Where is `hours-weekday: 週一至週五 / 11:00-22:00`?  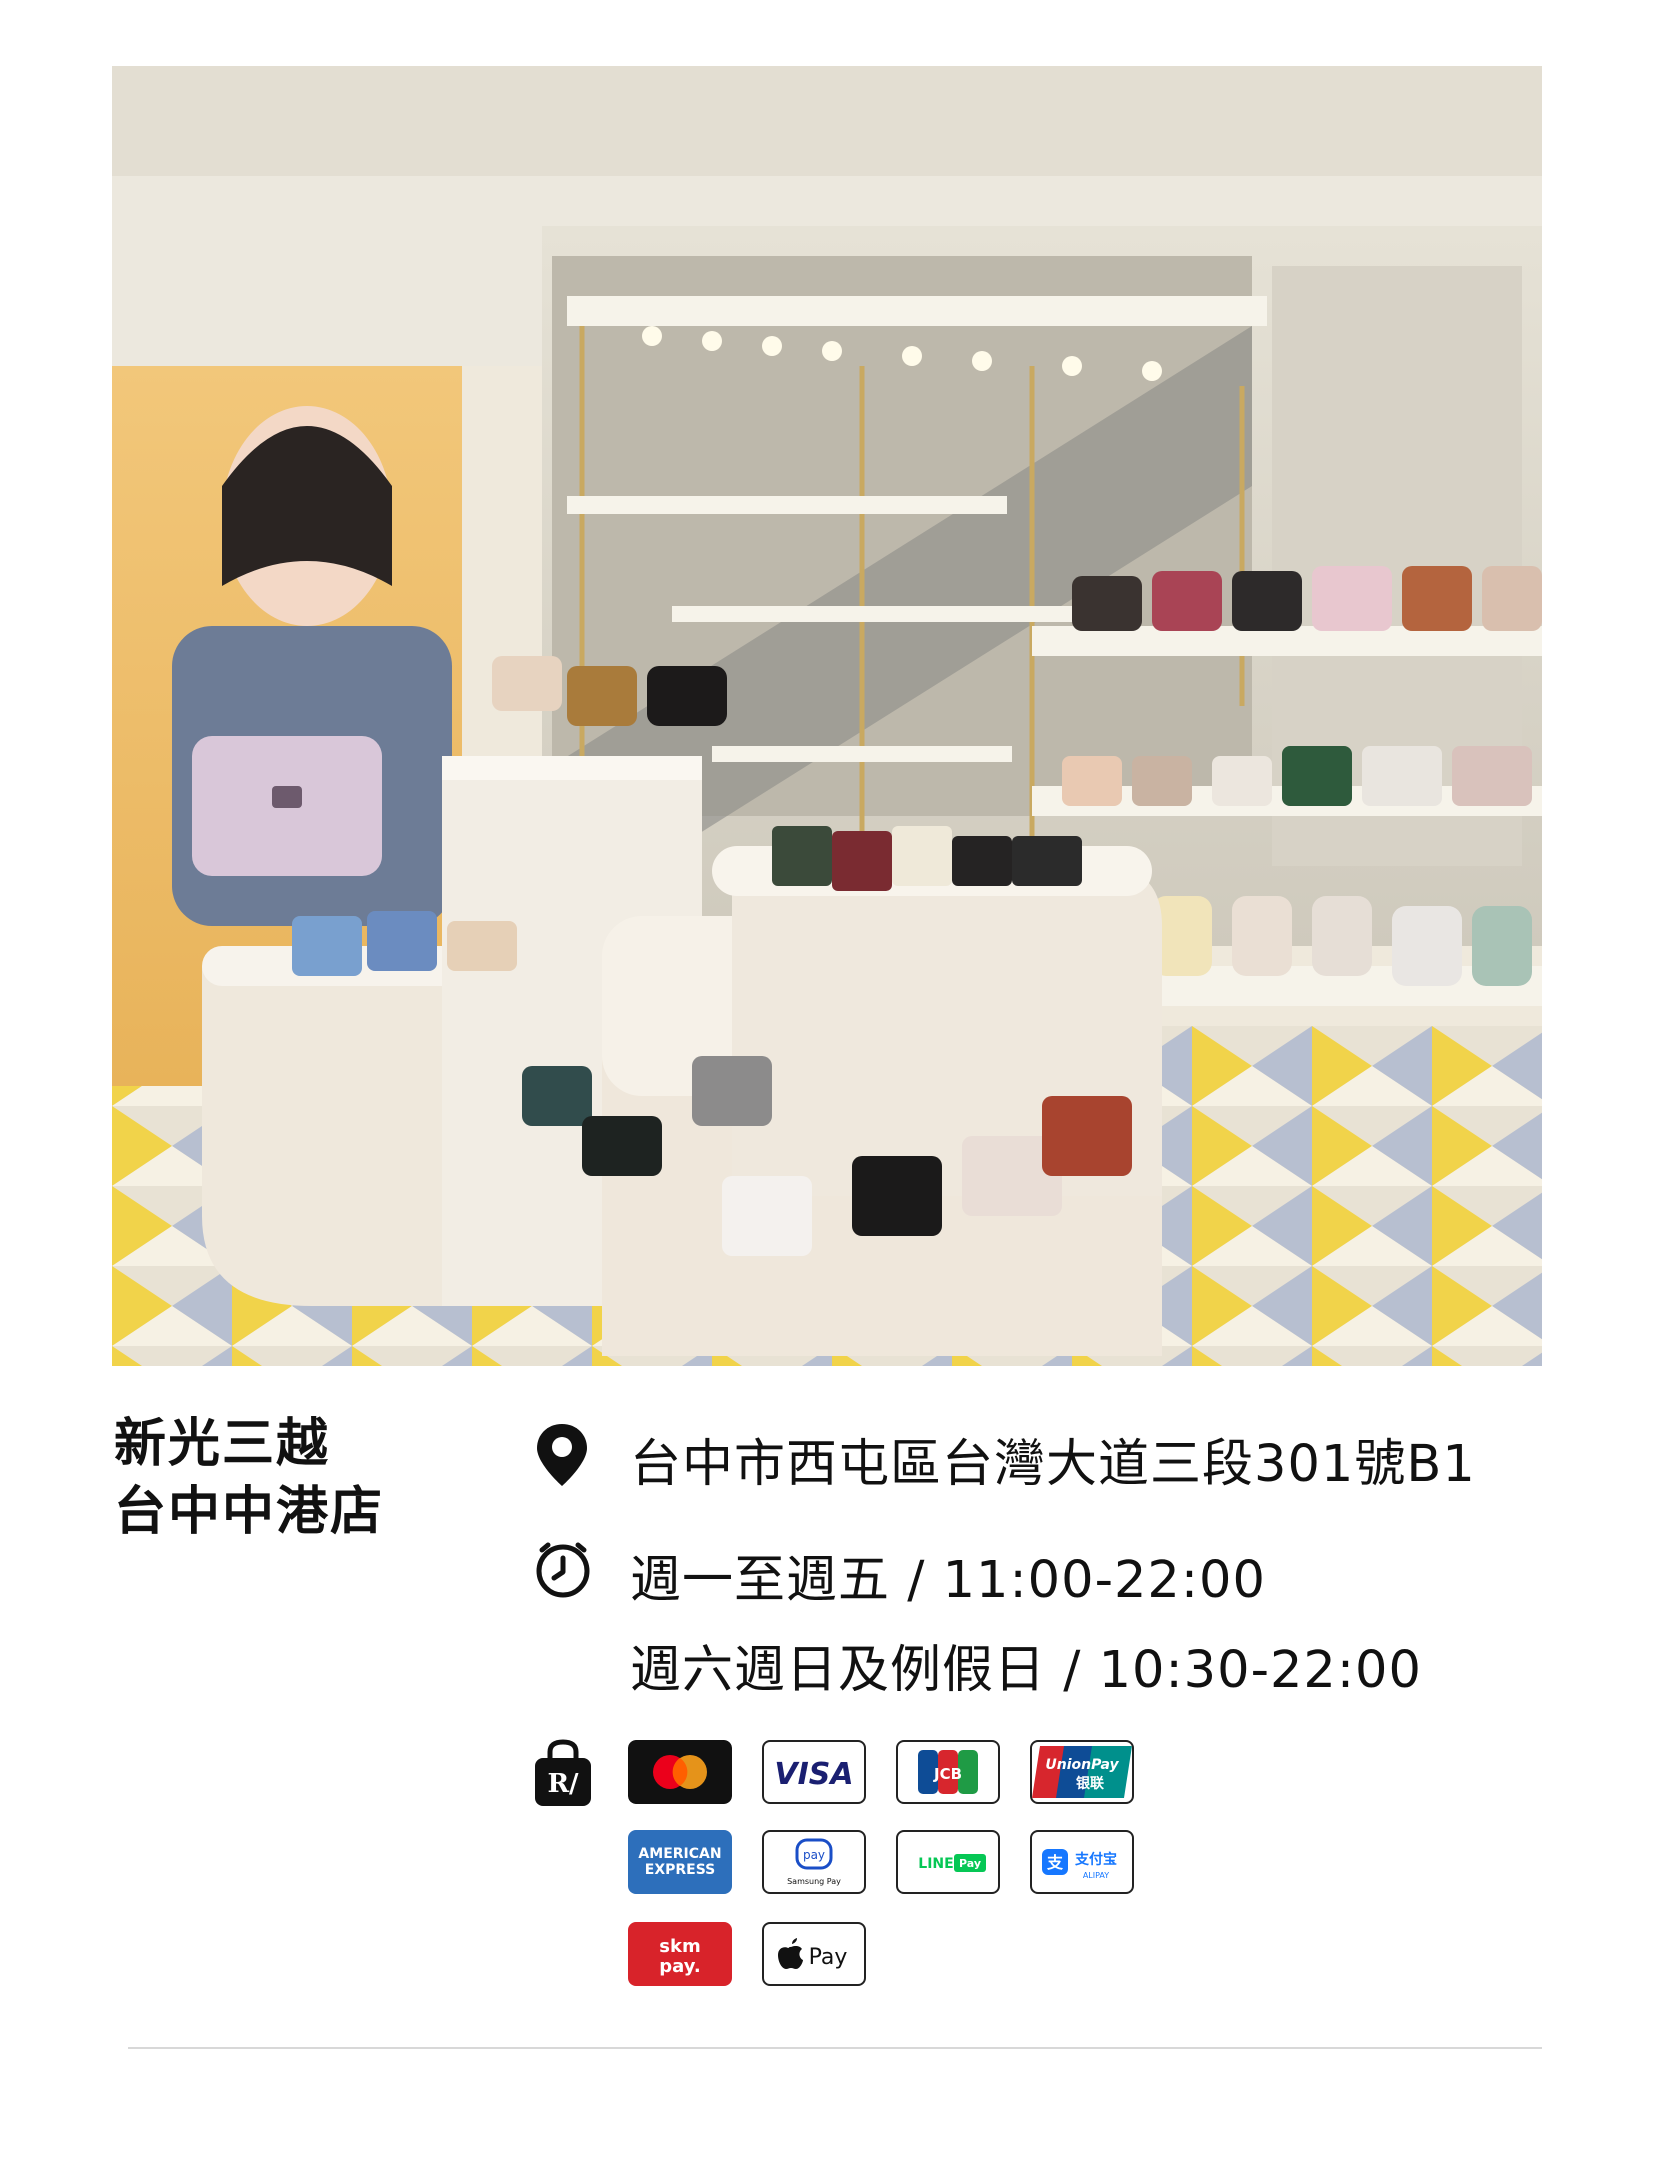 hours-weekday: 週一至週五 / 11:00-22:00 is located at coordinates (948, 1580).